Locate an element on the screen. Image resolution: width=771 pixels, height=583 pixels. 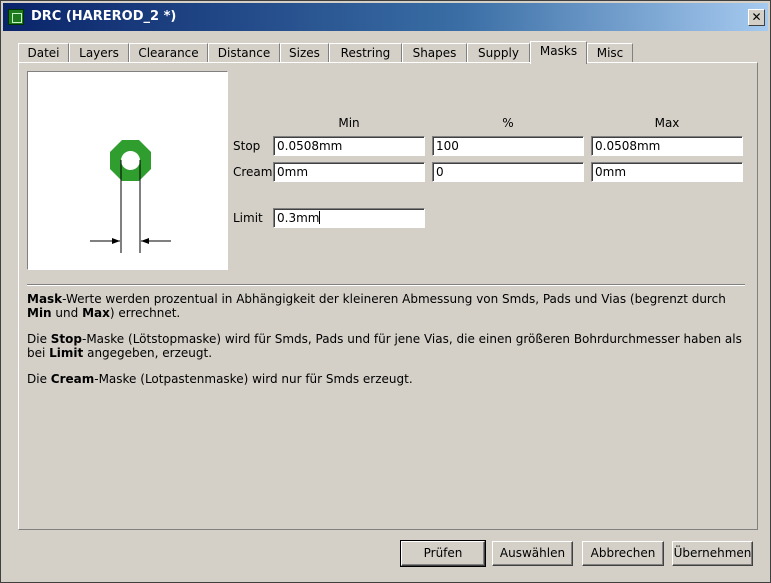
desc-text: Limit is located at coordinates (66, 353).